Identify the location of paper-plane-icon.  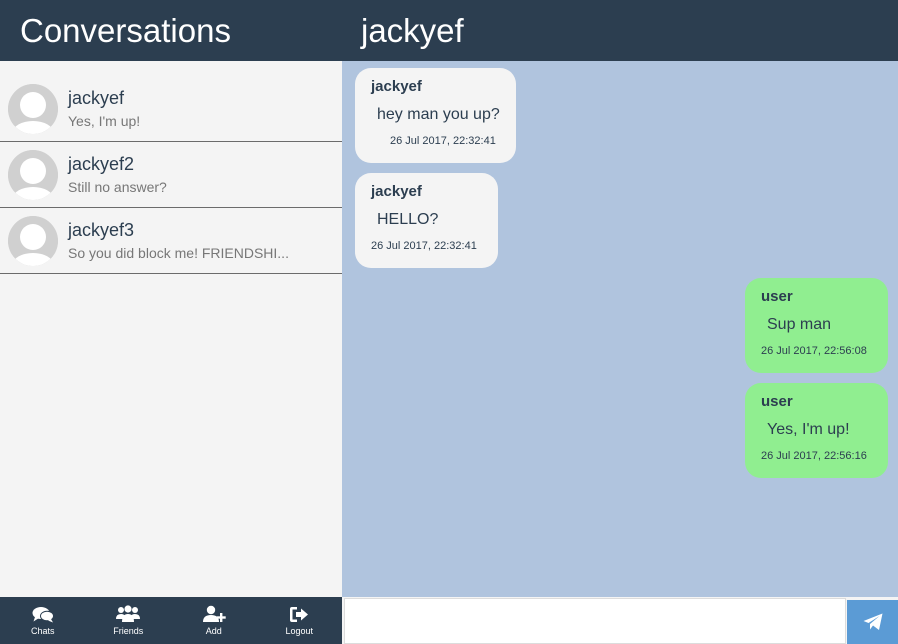
(872, 621).